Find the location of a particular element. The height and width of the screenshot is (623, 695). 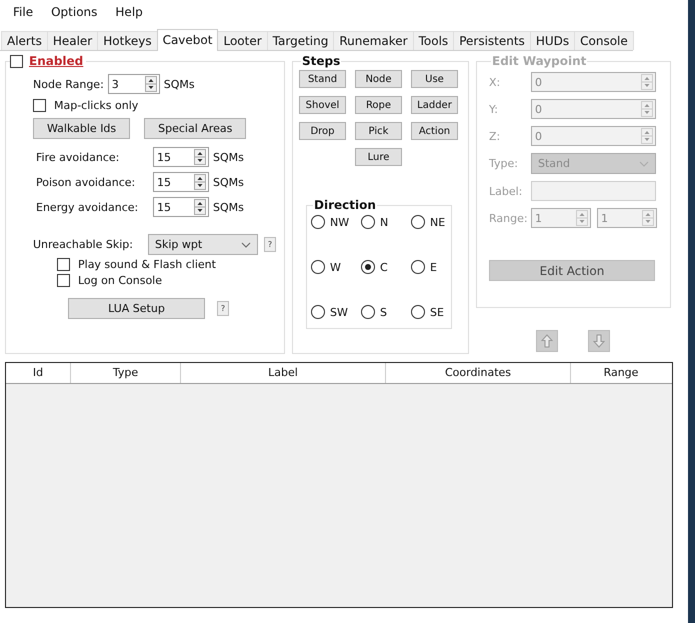

button: Walkable Ids is located at coordinates (81, 128).